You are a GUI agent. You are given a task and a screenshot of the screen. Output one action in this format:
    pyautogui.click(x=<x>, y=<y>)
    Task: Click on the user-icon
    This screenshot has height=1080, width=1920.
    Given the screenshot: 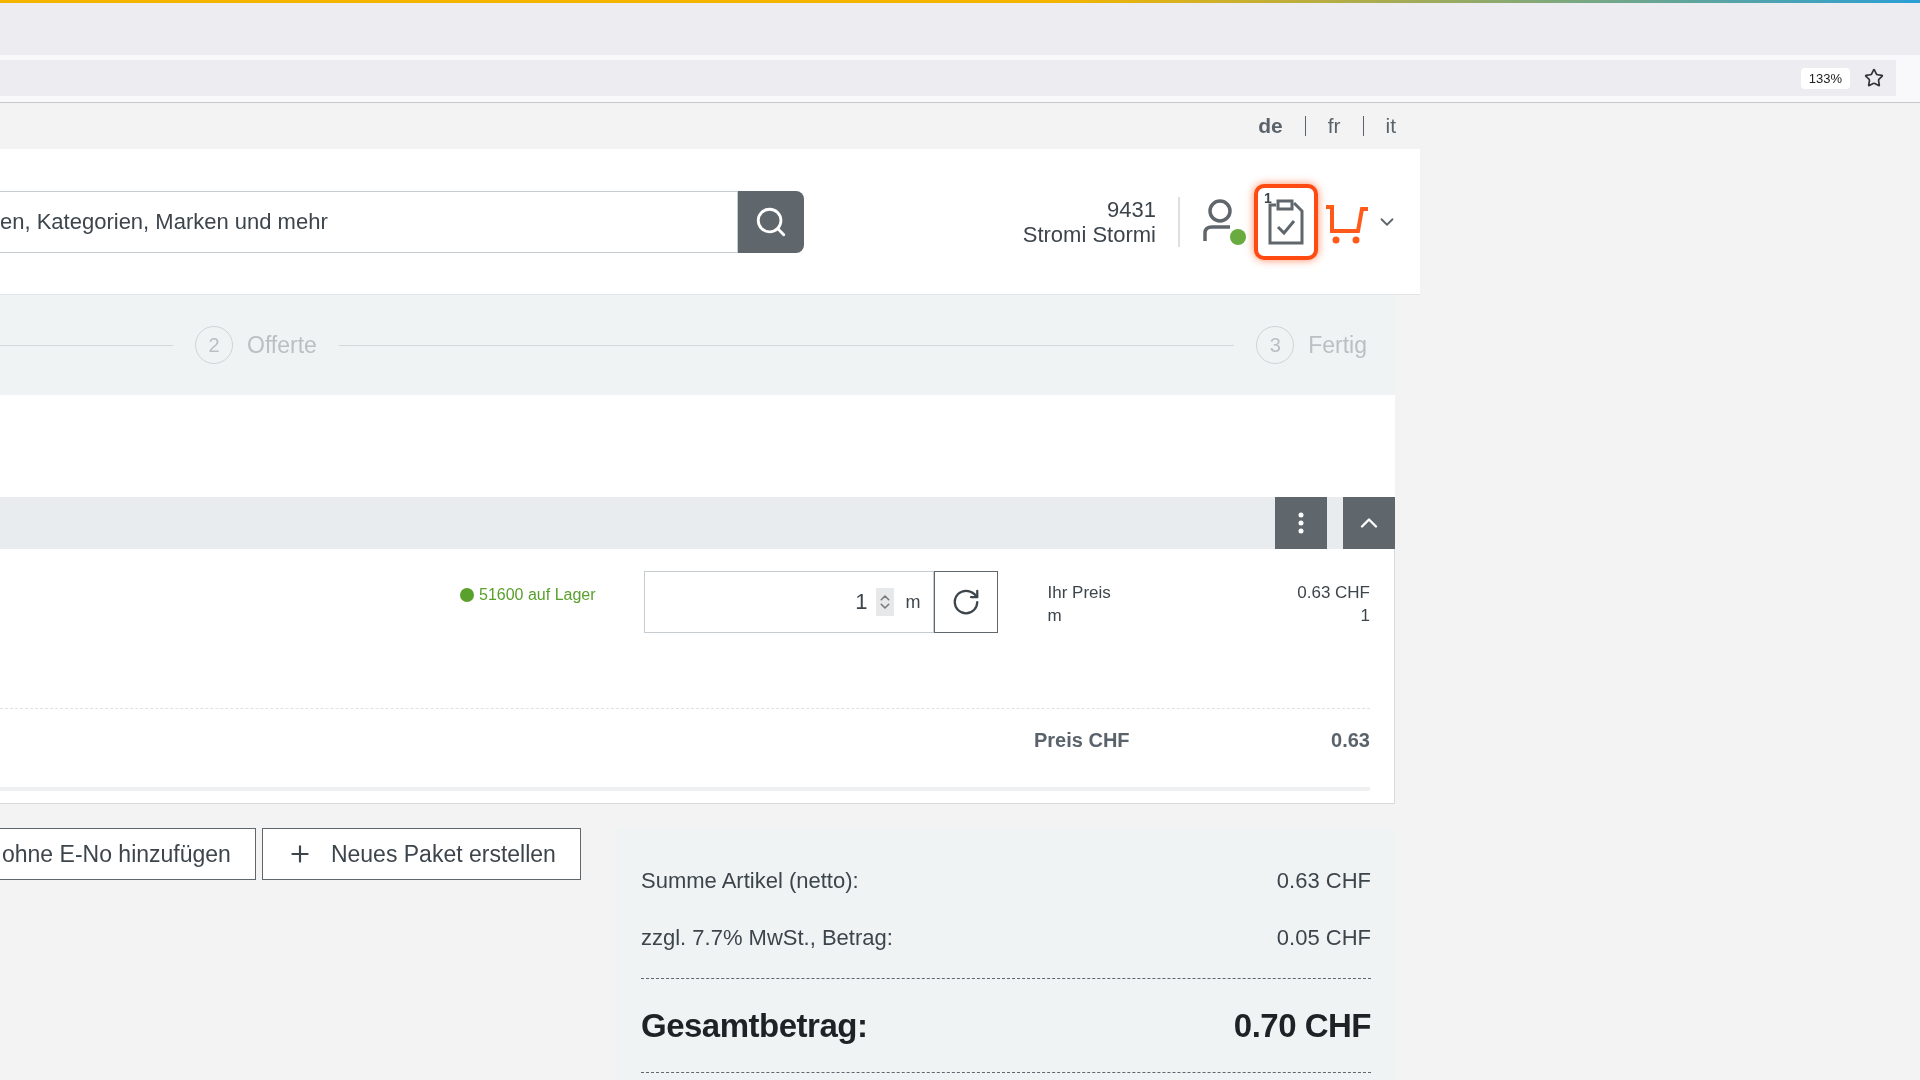 What is the action you would take?
    pyautogui.click(x=1225, y=221)
    